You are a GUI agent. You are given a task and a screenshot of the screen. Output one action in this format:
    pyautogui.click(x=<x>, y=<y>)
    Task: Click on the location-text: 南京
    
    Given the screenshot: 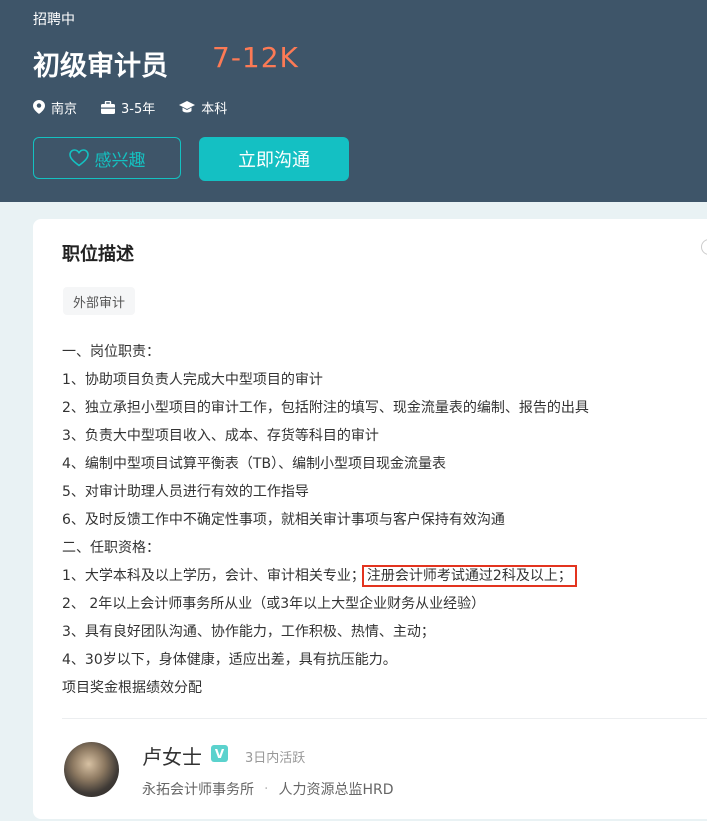 What is the action you would take?
    pyautogui.click(x=64, y=109)
    